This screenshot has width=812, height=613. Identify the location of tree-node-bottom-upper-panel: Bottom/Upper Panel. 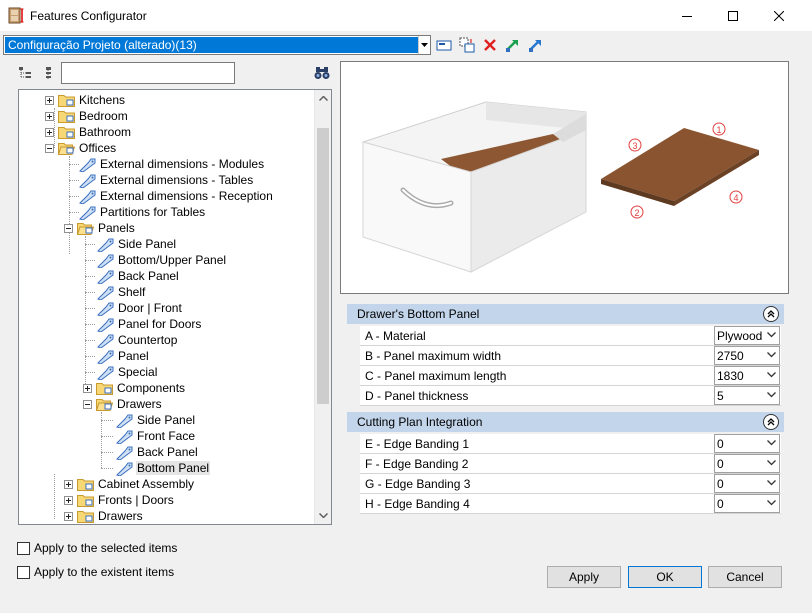
(162, 260).